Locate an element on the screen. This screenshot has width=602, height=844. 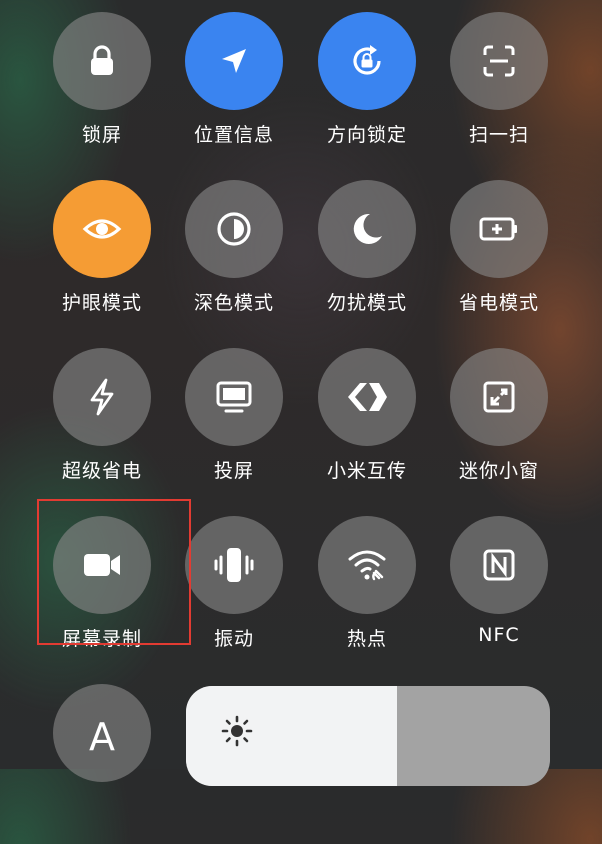
monitor-icon is located at coordinates (234, 397).